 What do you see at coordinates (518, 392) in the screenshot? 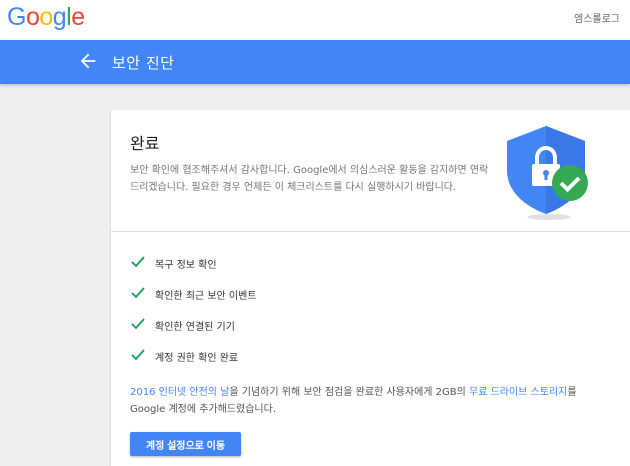
I see `free-drive-storage-link: 무료 드라이브 스토리지` at bounding box center [518, 392].